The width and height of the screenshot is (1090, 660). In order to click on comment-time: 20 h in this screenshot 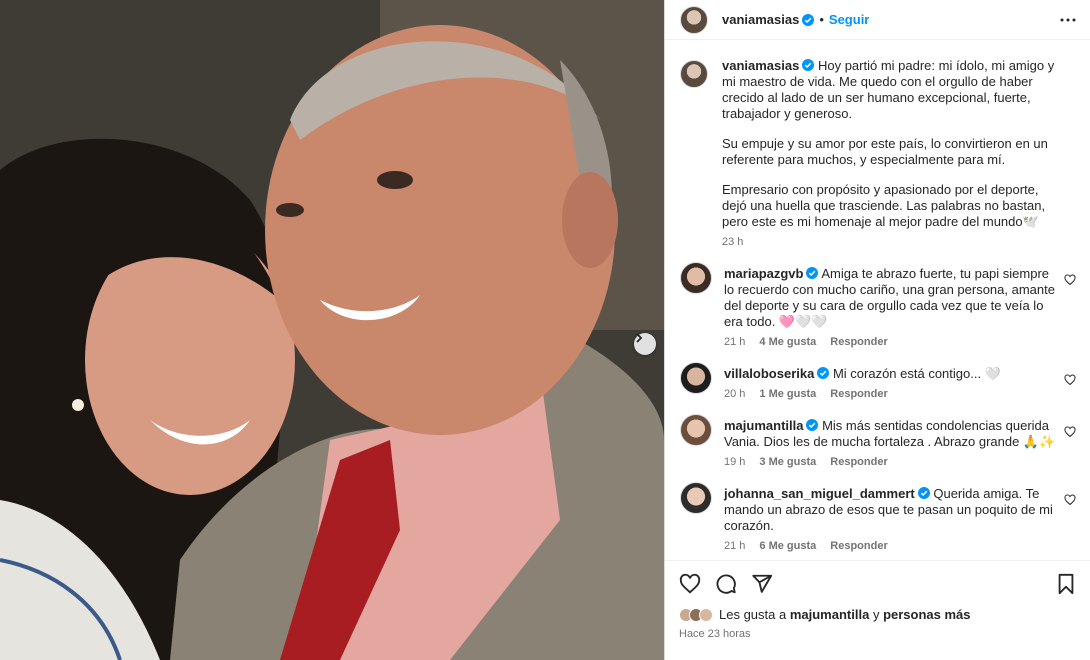, I will do `click(734, 394)`.